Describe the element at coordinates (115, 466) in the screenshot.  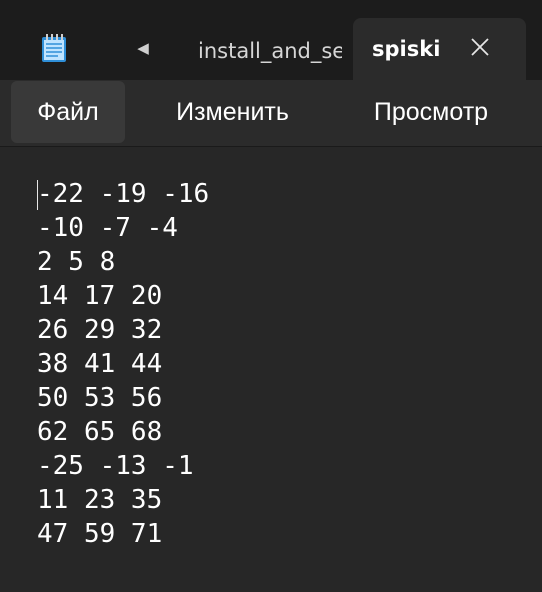
I see `text-line: -25 -13 -1` at that location.